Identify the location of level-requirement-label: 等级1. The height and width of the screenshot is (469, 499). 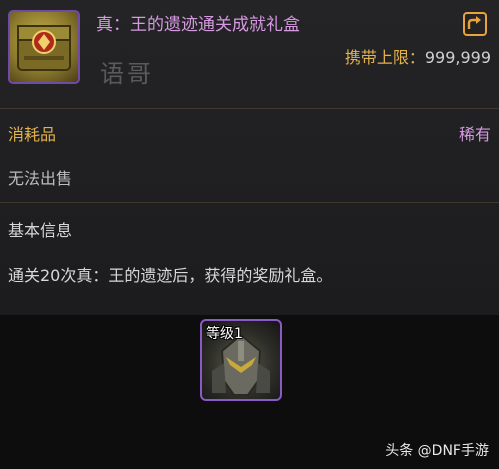
(224, 334).